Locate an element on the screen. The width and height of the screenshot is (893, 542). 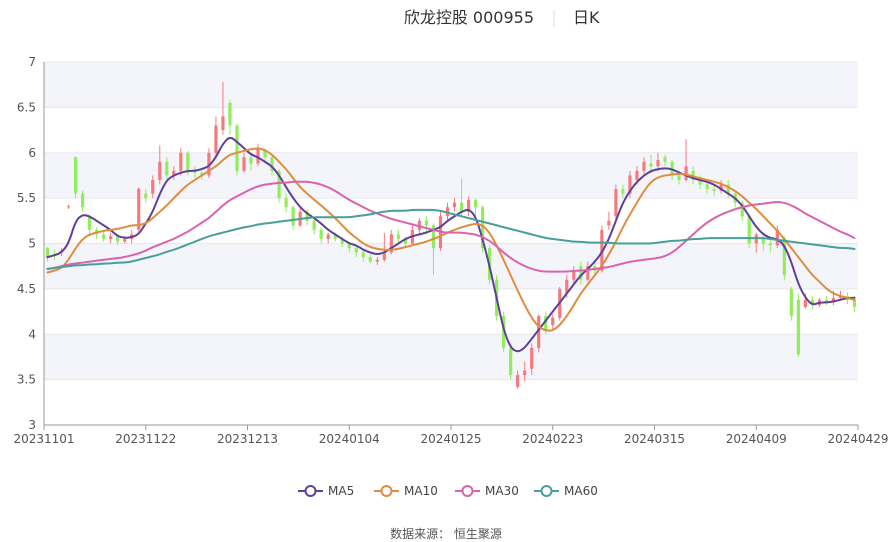
legend-item-ma10: MA10 is located at coordinates (406, 491).